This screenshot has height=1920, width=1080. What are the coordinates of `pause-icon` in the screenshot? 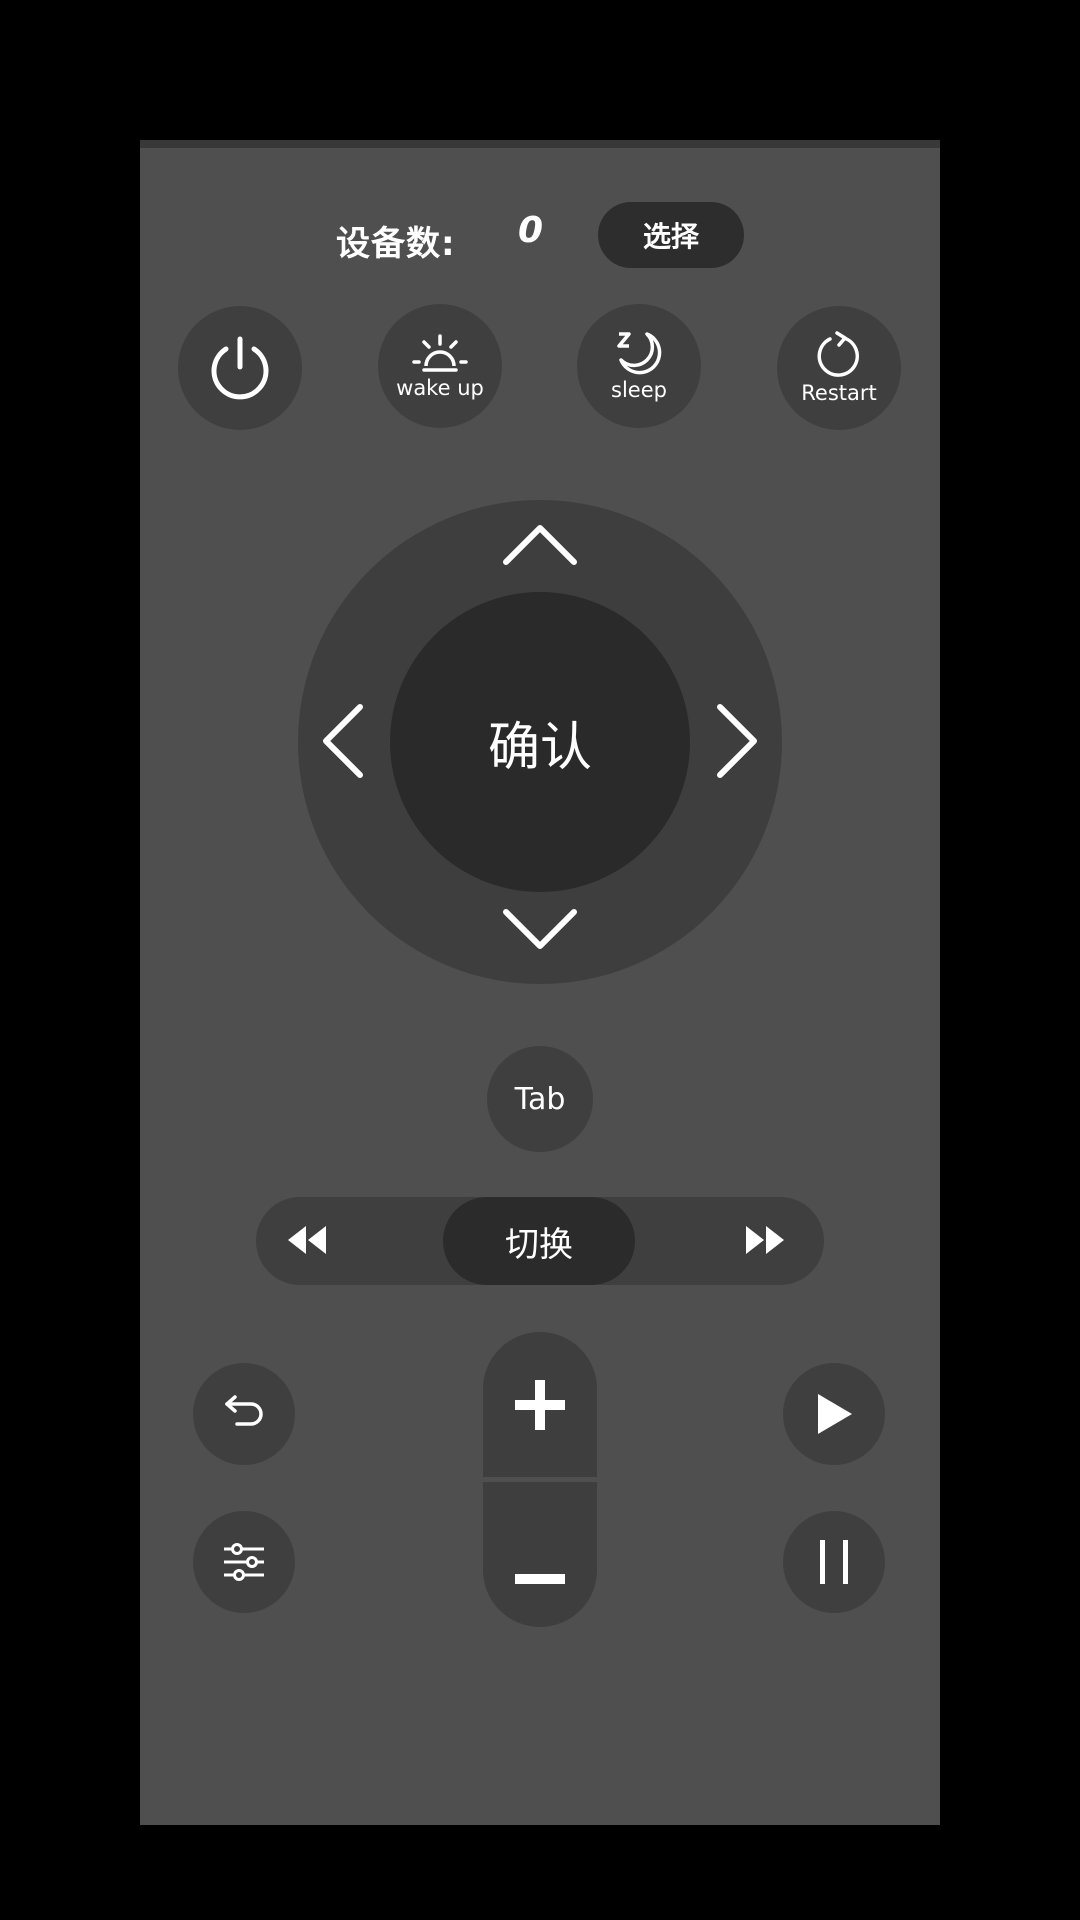 It's located at (834, 1562).